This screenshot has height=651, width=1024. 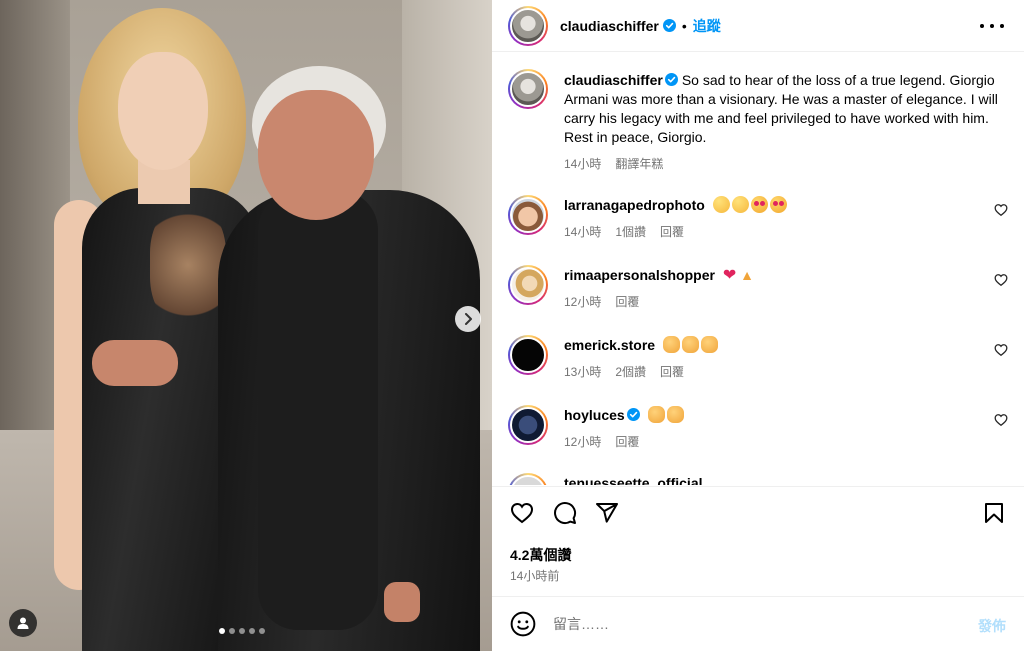 I want to click on post-comment-button: 發佈, so click(x=992, y=626).